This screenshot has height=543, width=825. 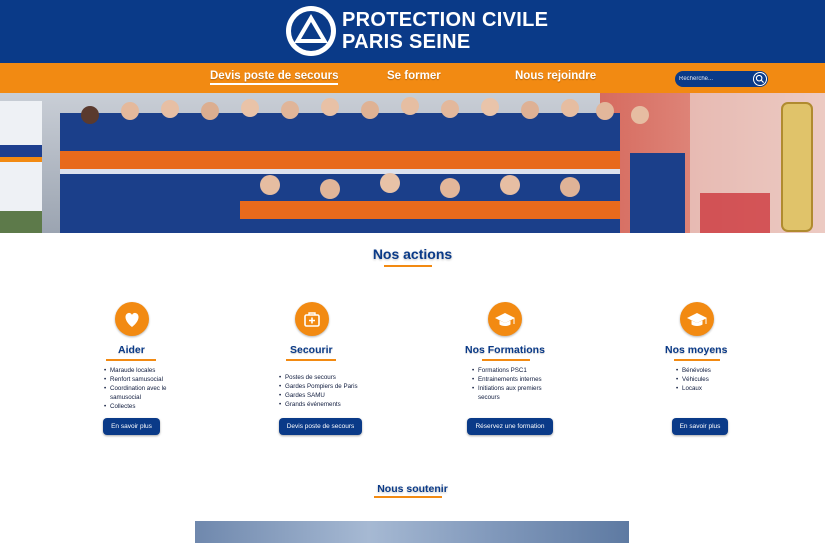 What do you see at coordinates (311, 350) in the screenshot?
I see `card-title-secourir: Secourir` at bounding box center [311, 350].